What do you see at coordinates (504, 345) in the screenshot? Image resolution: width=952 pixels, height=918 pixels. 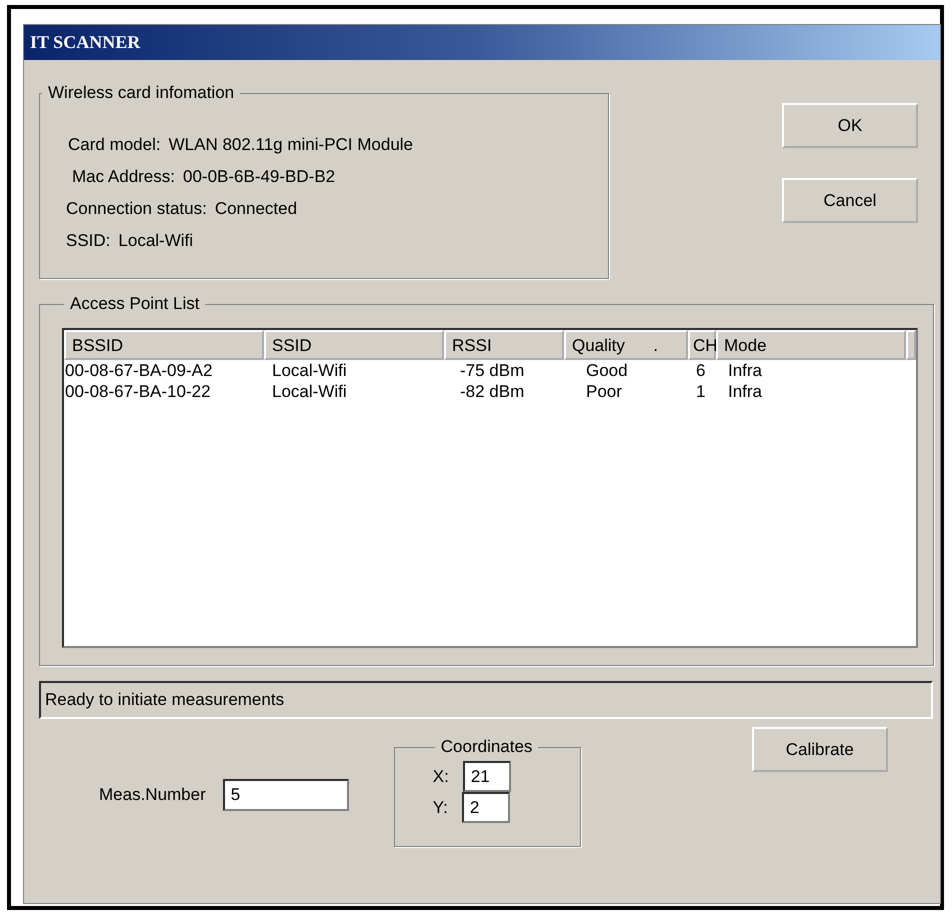 I see `column-header: RSSI` at bounding box center [504, 345].